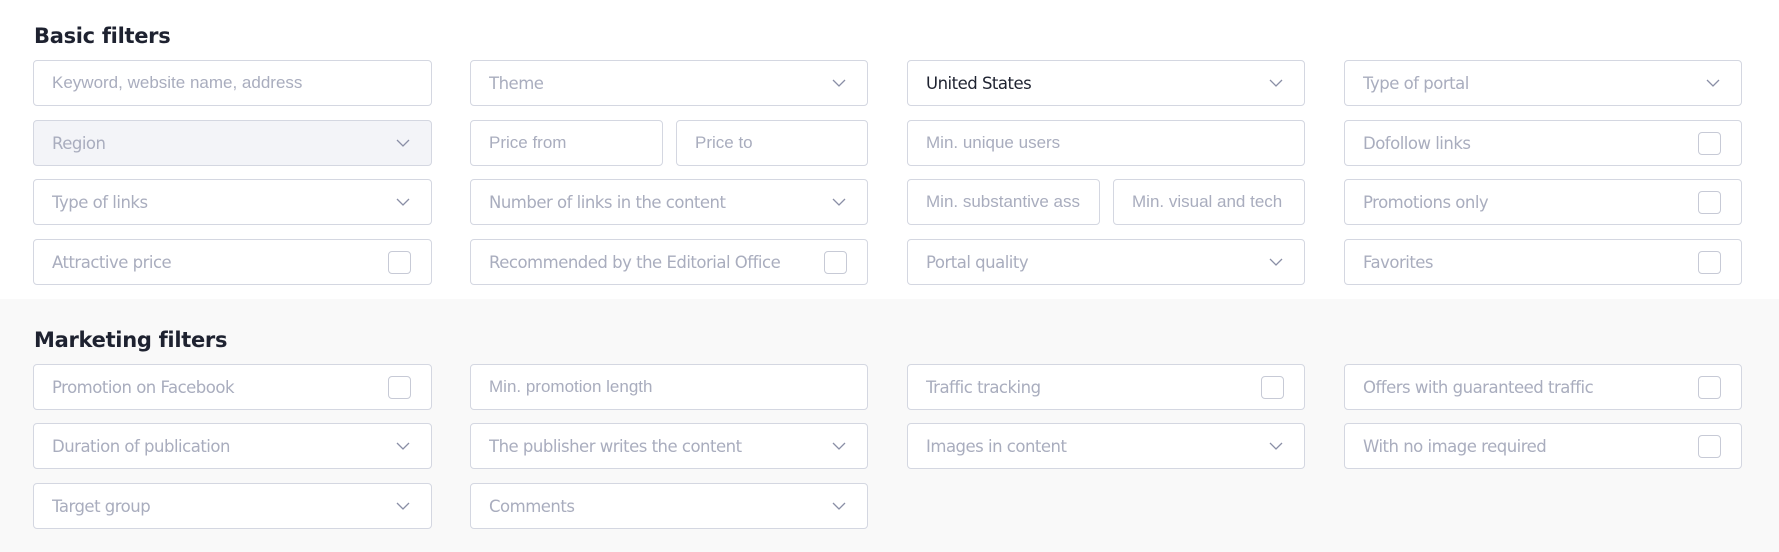  Describe the element at coordinates (399, 387) in the screenshot. I see `facebook-checkbox` at that location.